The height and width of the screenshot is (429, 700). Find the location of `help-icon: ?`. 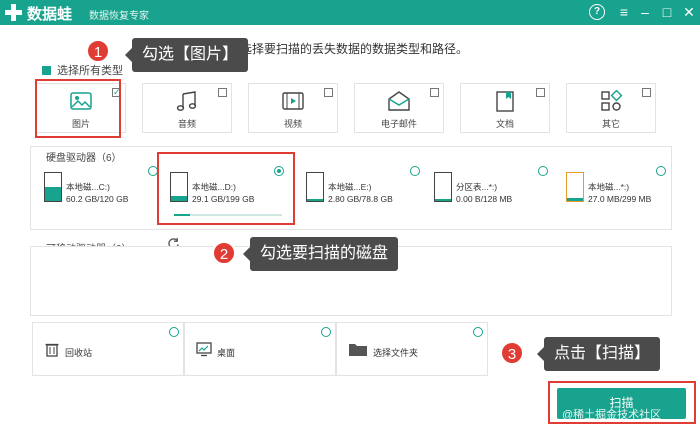

help-icon: ? is located at coordinates (597, 12).